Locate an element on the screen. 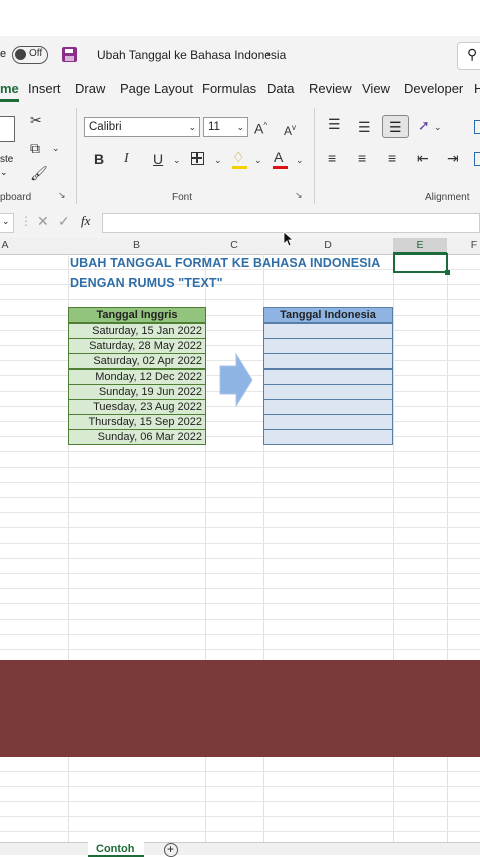  borders-icon is located at coordinates (197, 158).